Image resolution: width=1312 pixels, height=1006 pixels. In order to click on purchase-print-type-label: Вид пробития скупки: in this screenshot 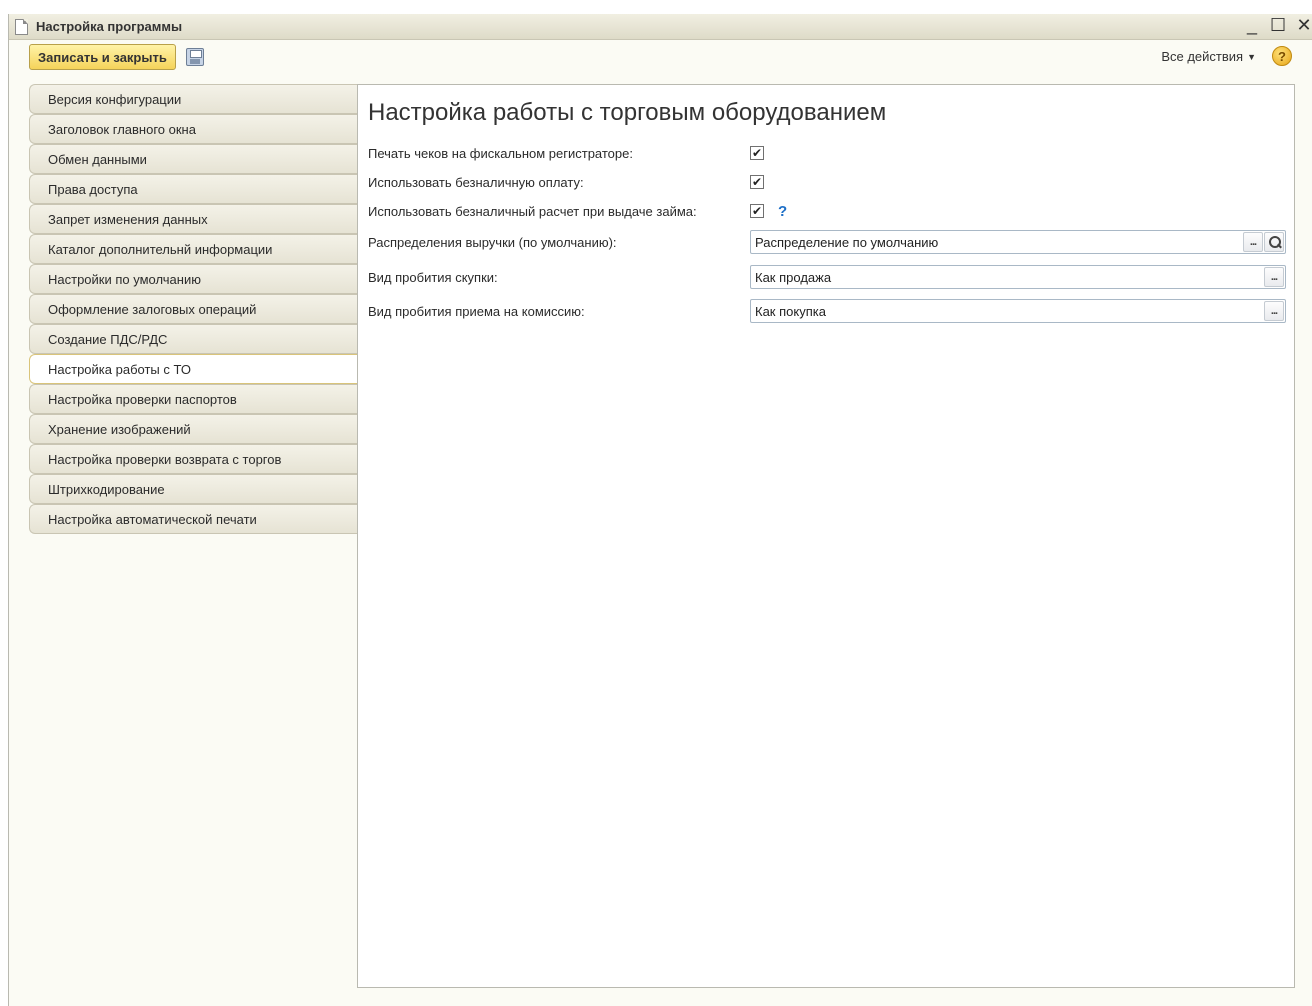, I will do `click(433, 277)`.